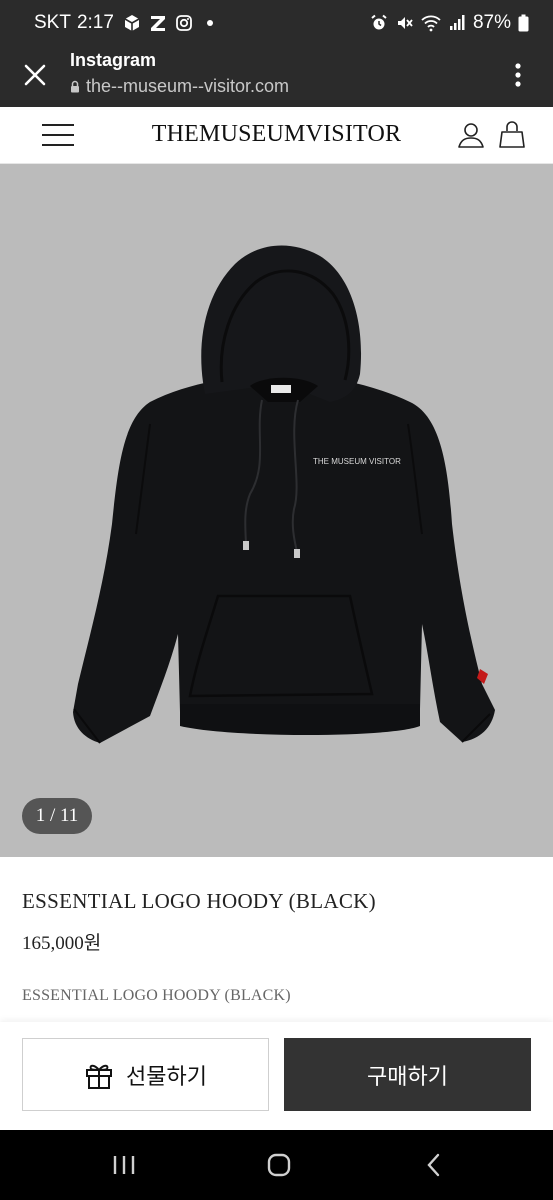 Image resolution: width=553 pixels, height=1200 pixels. Describe the element at coordinates (276, 135) in the screenshot. I see `site-header: THEMUSEUMVISITOR` at that location.